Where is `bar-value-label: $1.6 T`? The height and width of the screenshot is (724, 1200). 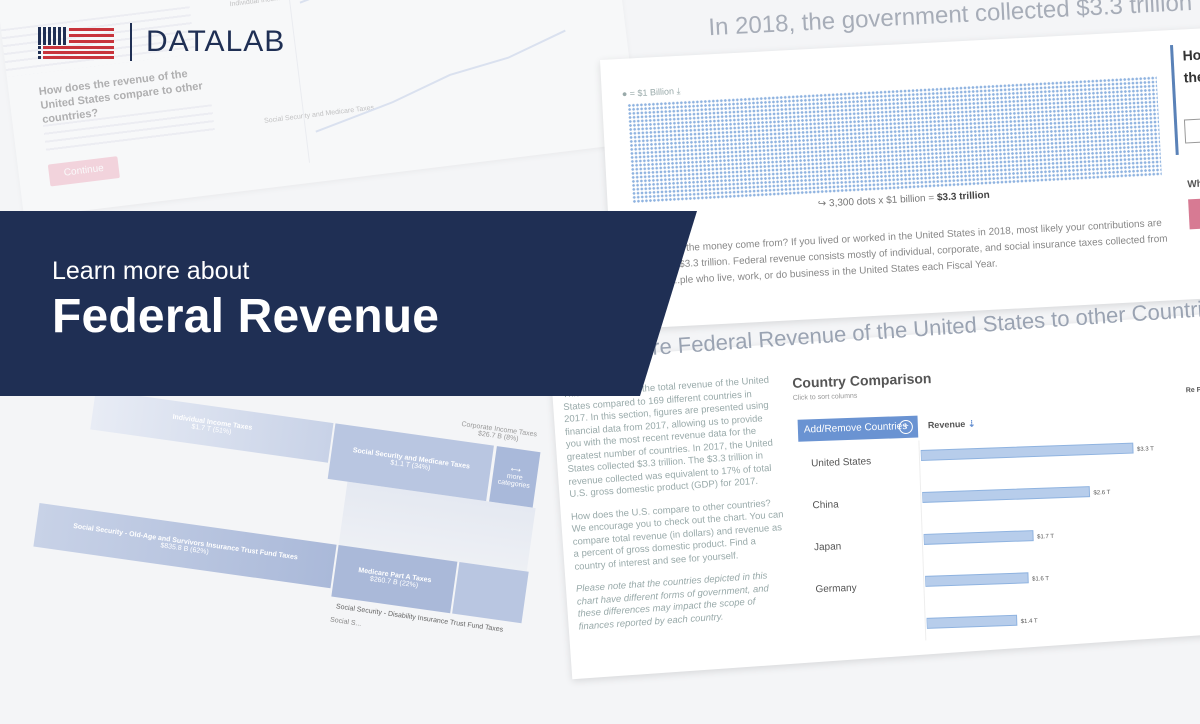 bar-value-label: $1.6 T is located at coordinates (1040, 579).